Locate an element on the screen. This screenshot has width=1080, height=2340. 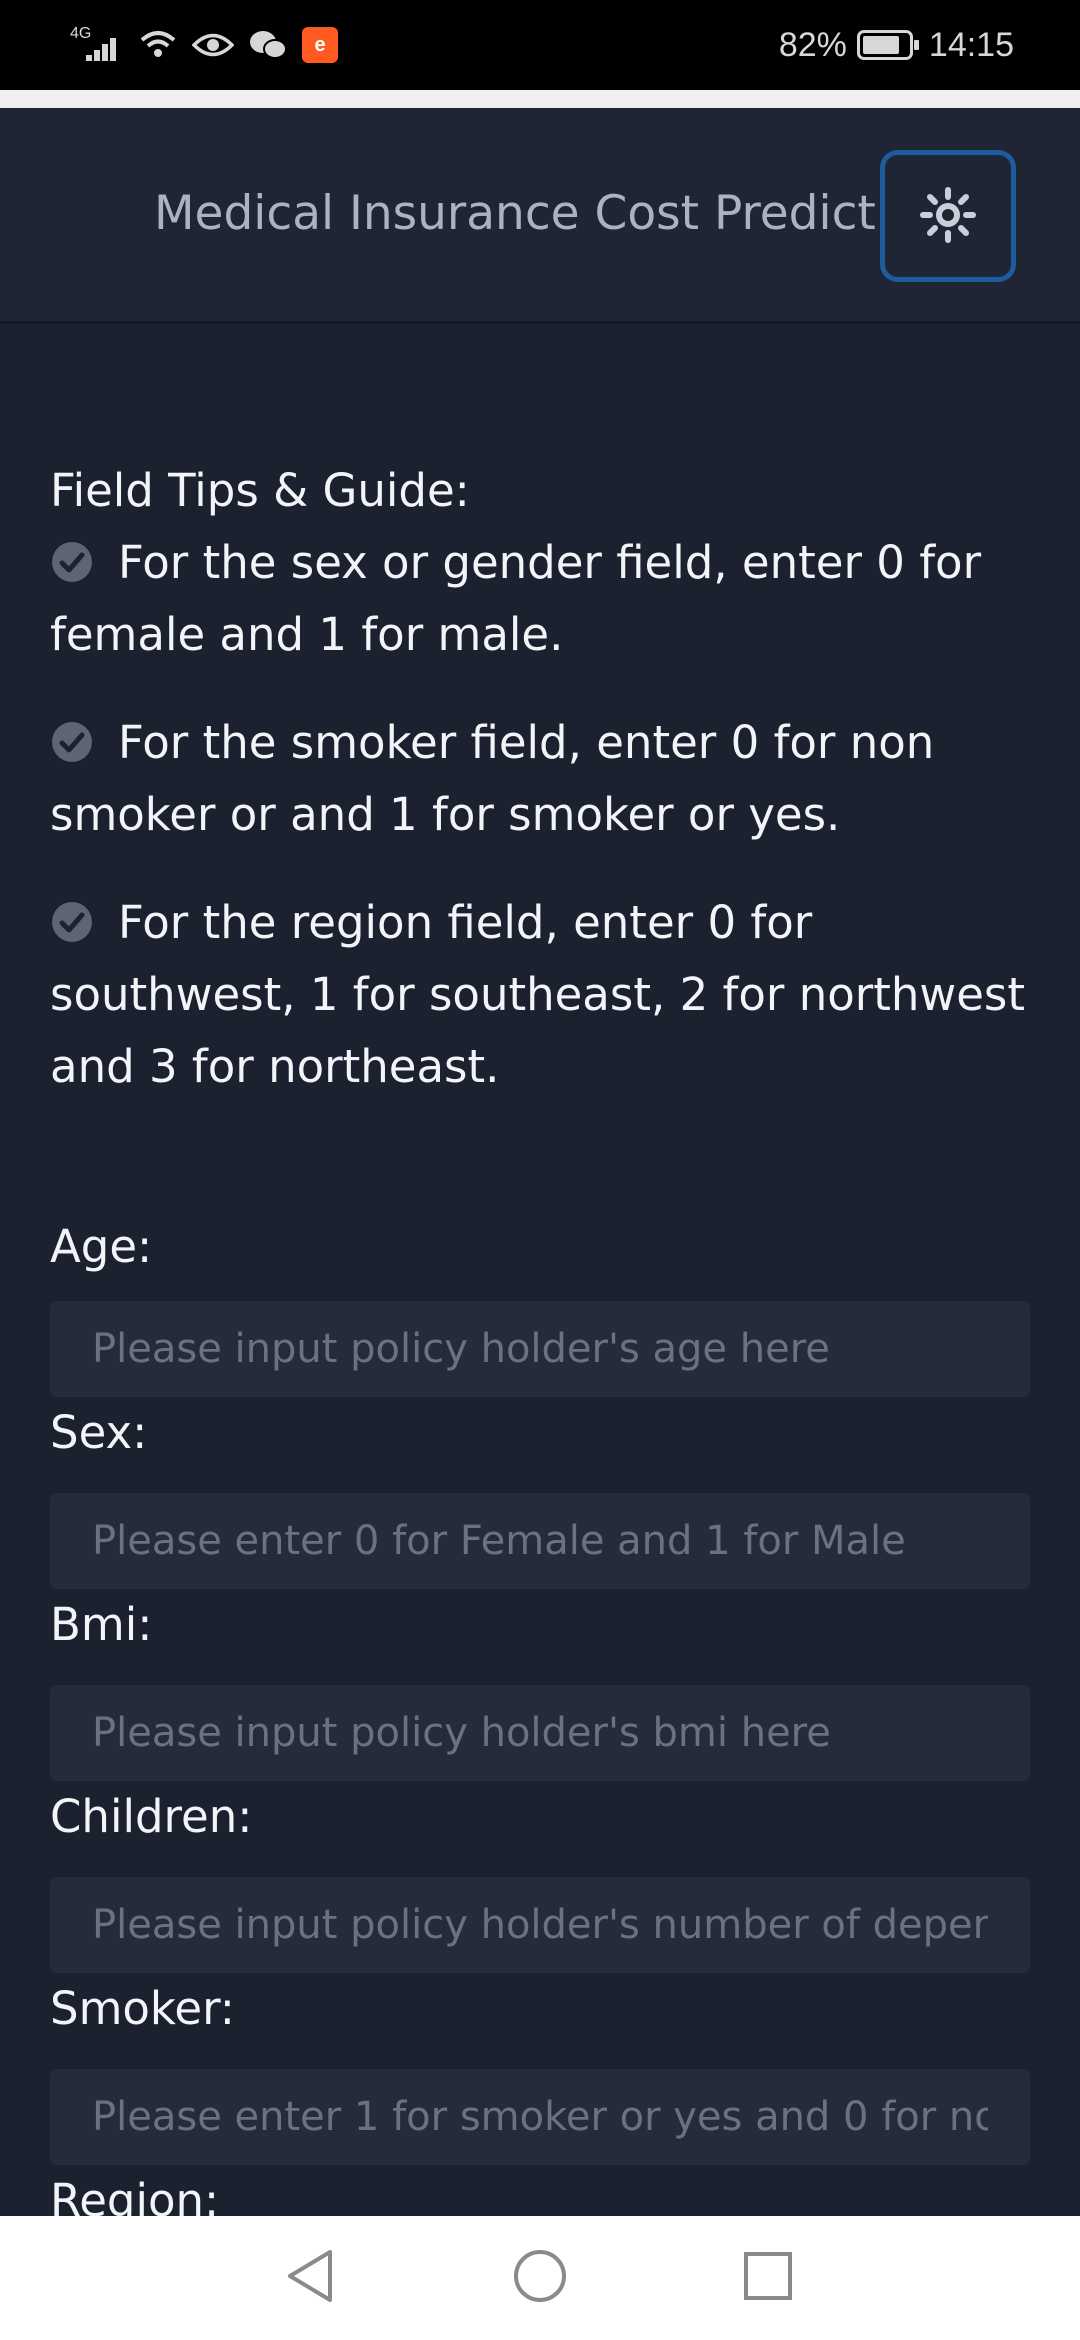
age-label: Age: is located at coordinates (101, 1246).